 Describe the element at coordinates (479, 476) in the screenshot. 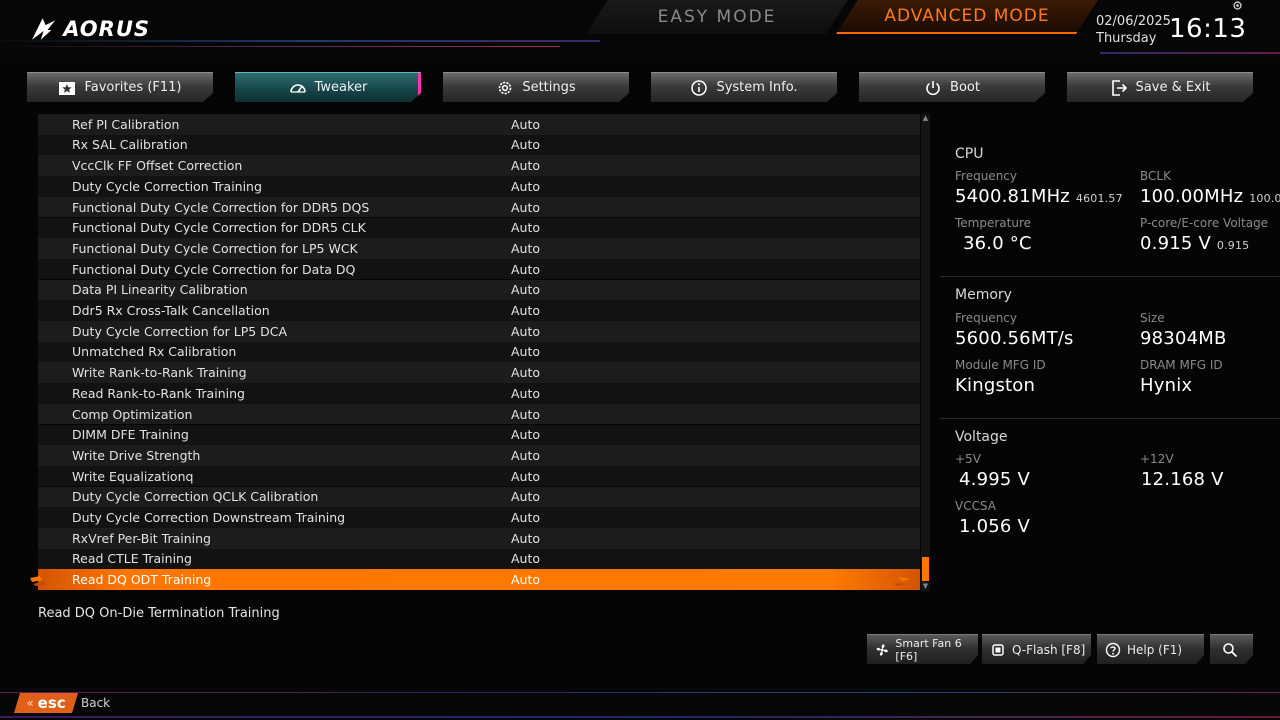

I see `list-item: Write Equalizationq Auto` at that location.